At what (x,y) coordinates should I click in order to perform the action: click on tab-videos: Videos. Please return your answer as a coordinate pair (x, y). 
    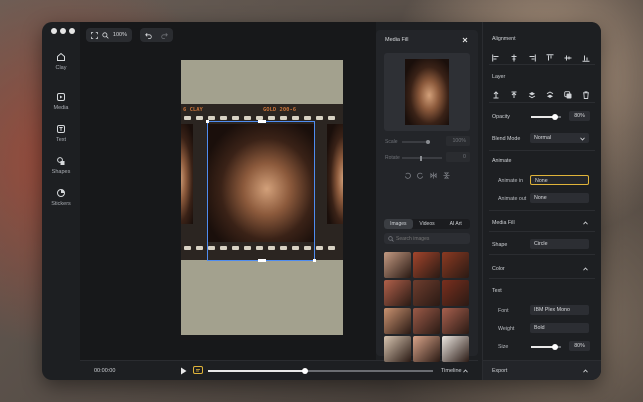
    Looking at the image, I should click on (427, 224).